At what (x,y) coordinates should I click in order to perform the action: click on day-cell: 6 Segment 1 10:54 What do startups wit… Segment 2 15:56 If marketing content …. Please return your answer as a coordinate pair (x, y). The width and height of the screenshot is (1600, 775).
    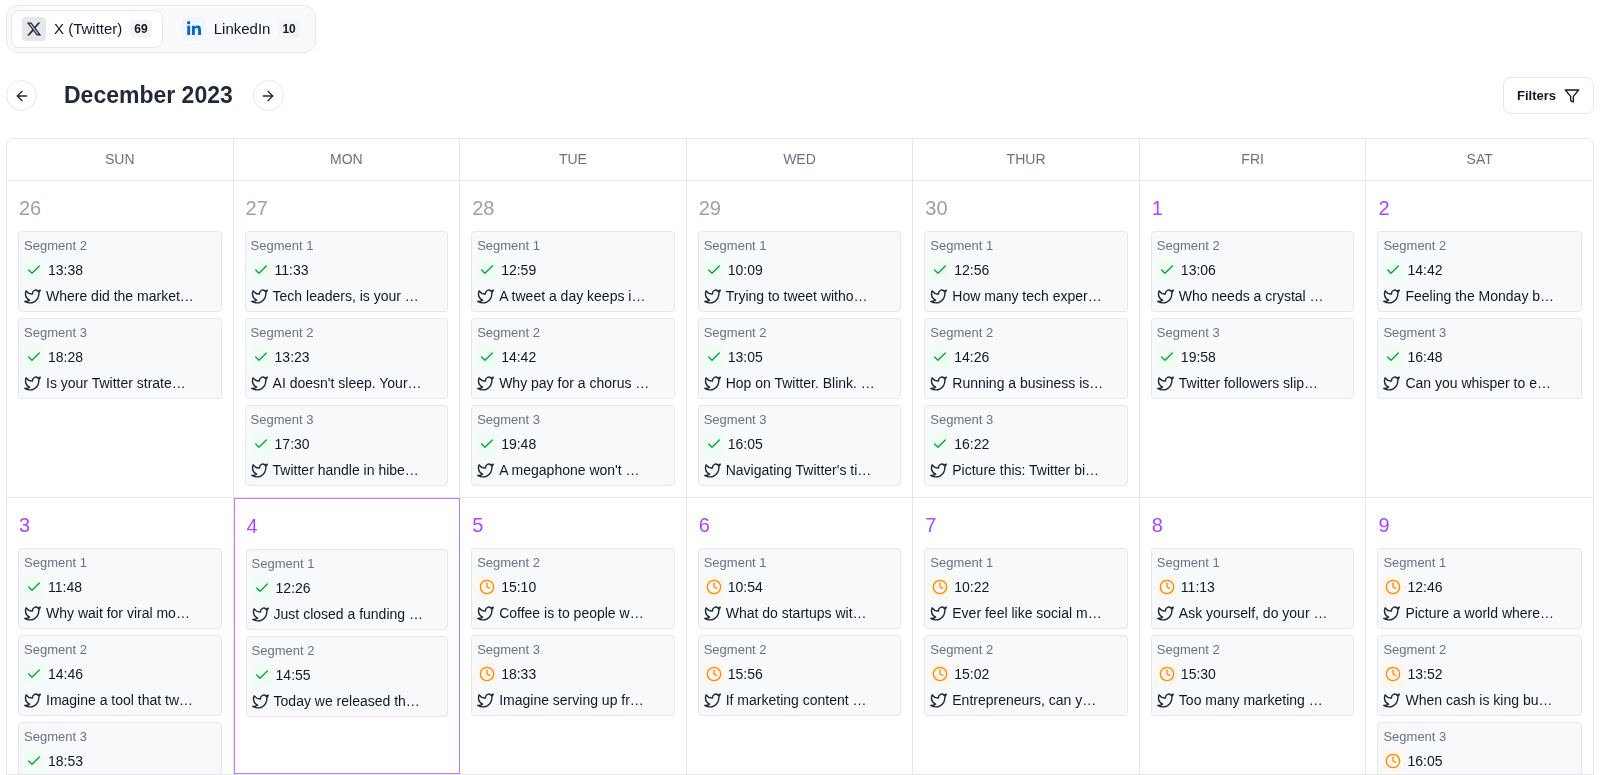
    Looking at the image, I should click on (800, 636).